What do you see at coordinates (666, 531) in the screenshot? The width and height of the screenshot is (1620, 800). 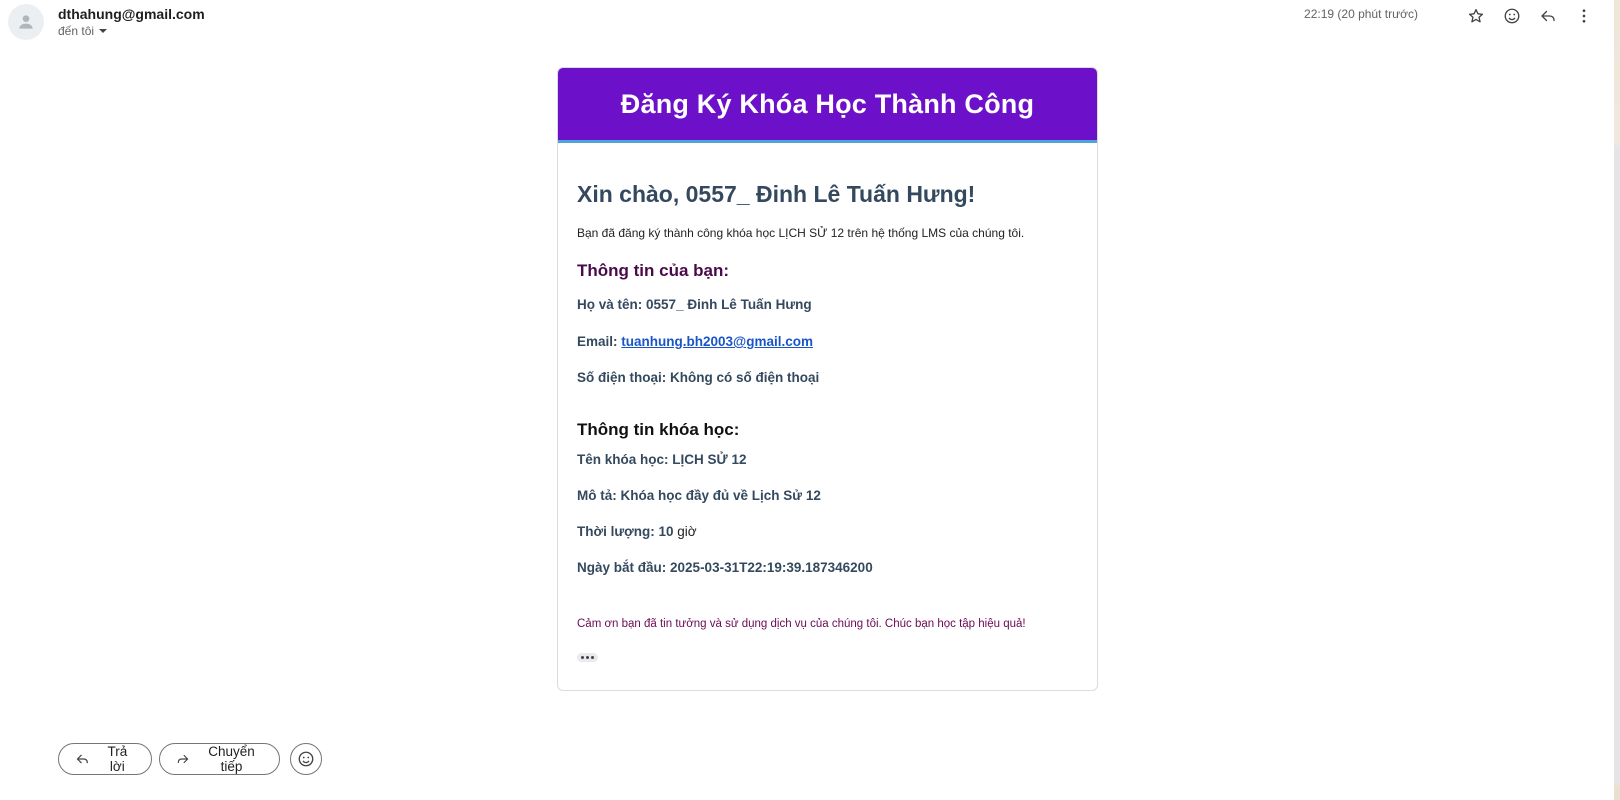 I see `duration-value: 10` at bounding box center [666, 531].